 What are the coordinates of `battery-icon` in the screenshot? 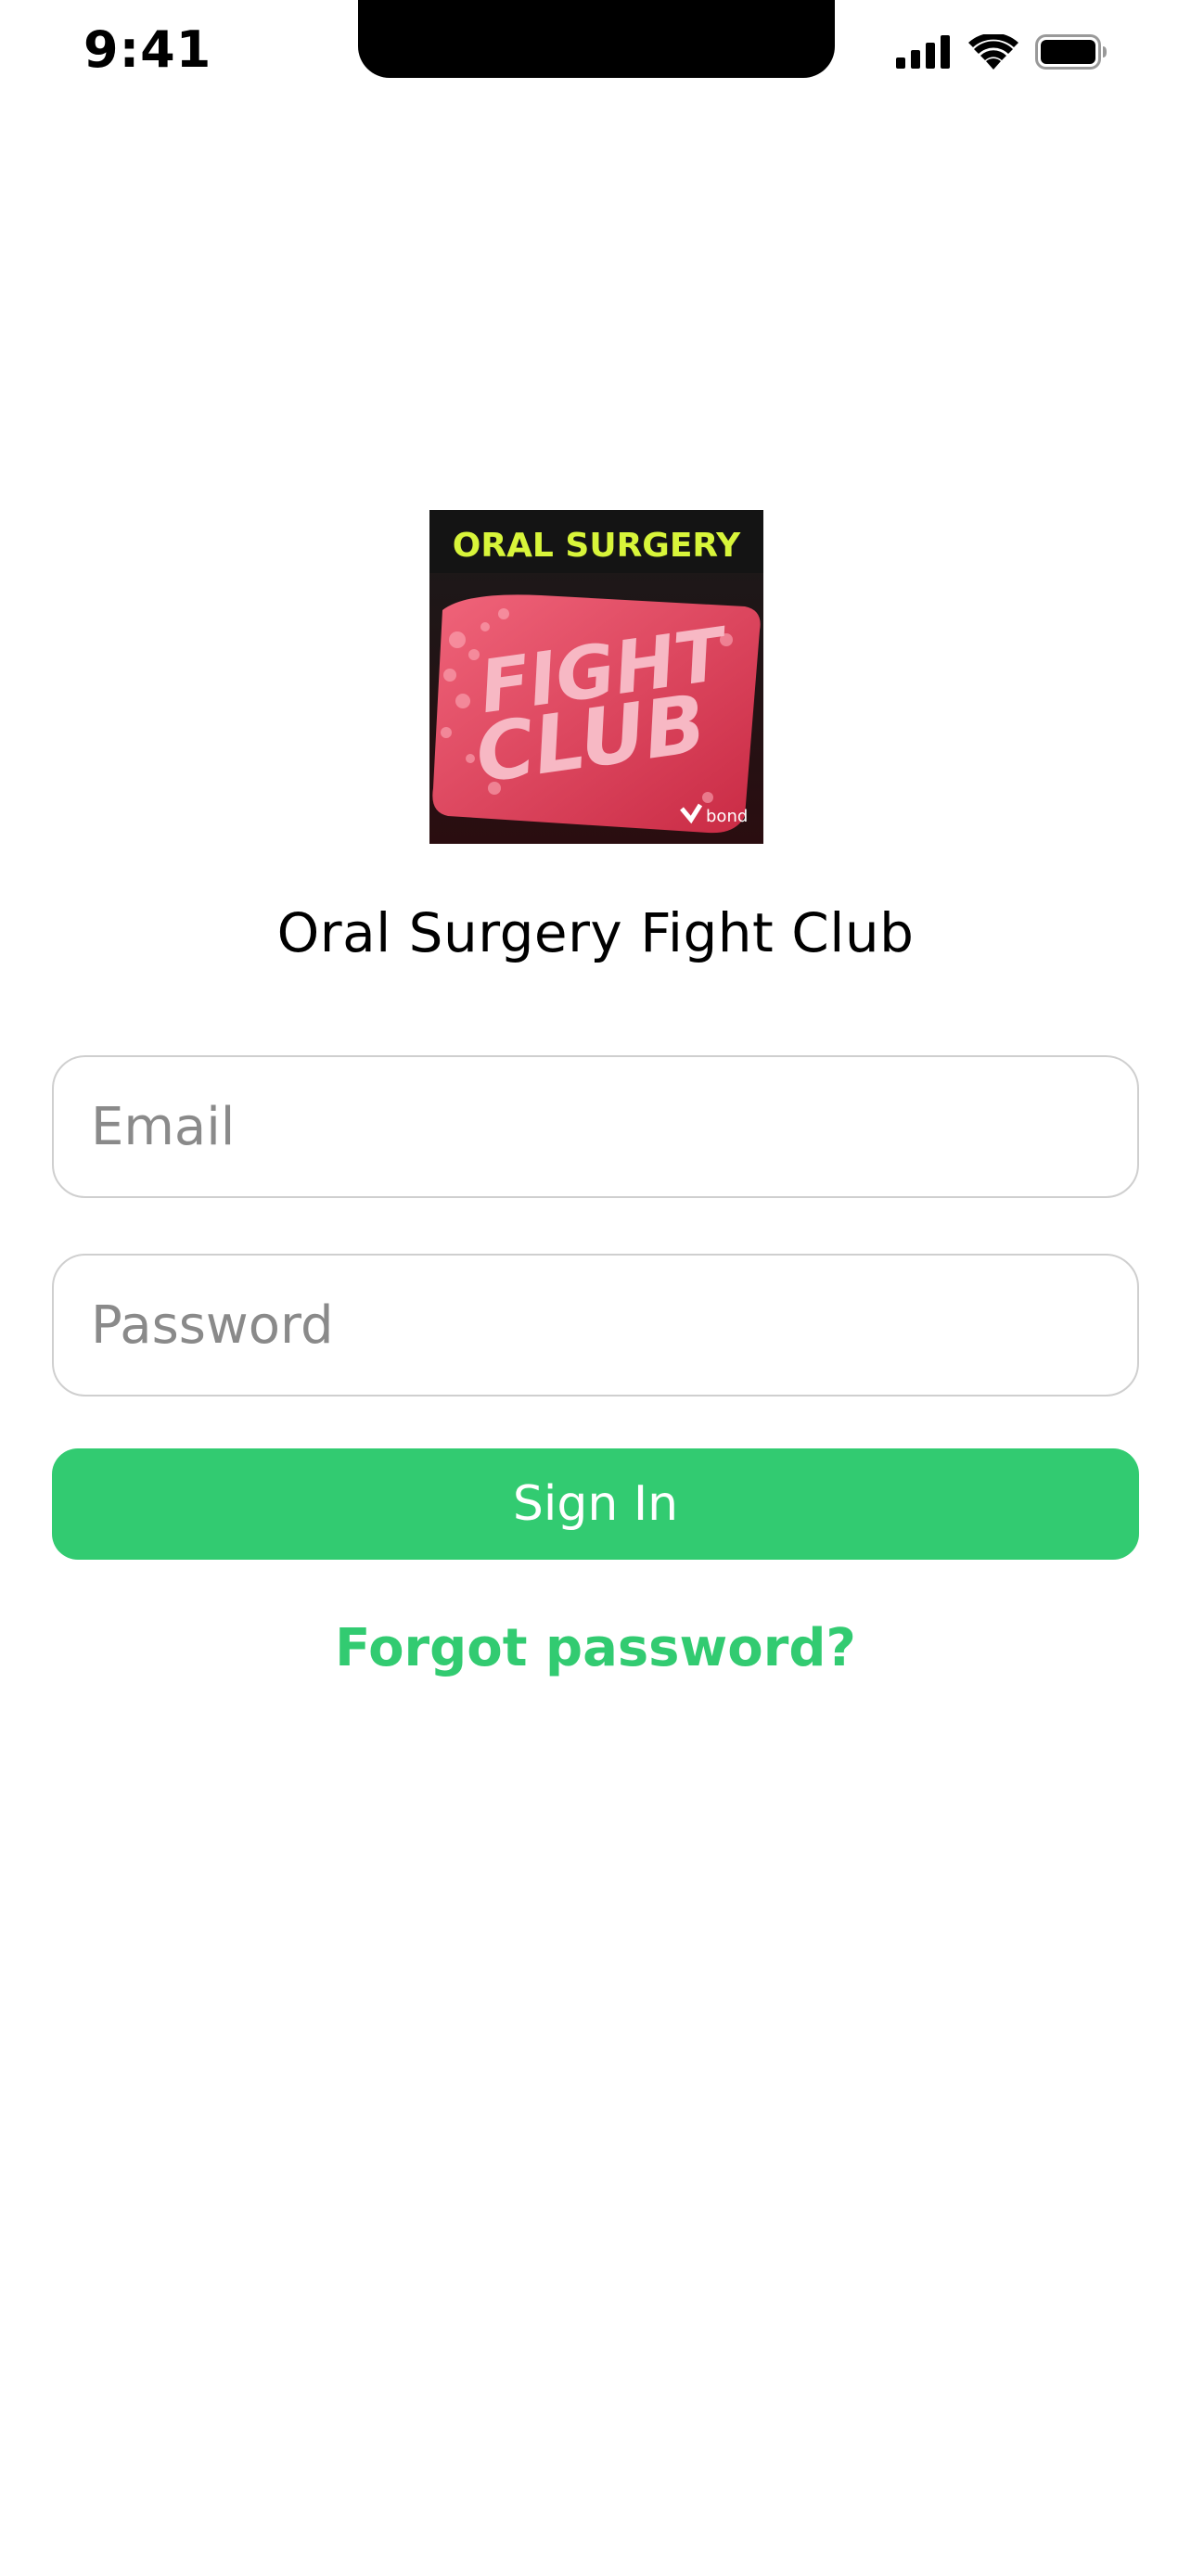 It's located at (1071, 54).